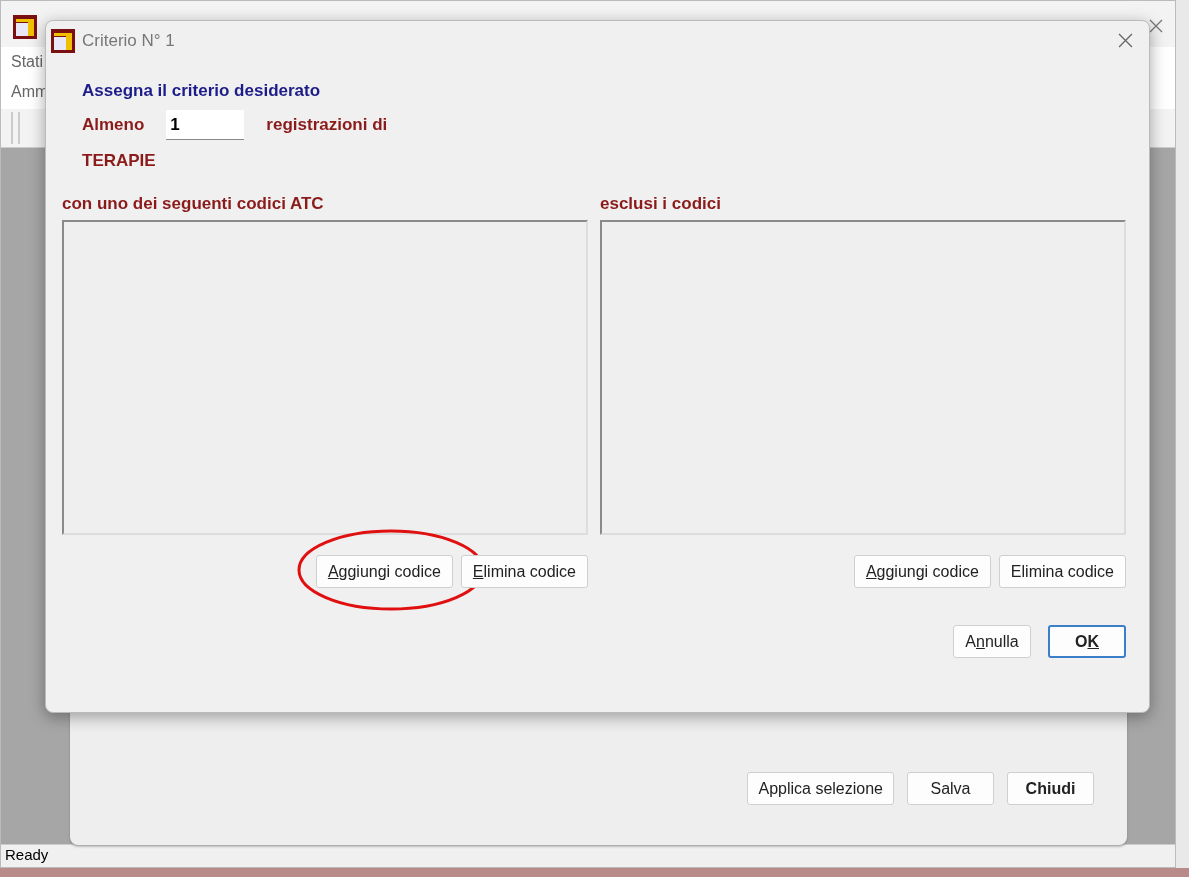  I want to click on dialog-button: Chiudi, so click(1050, 788).